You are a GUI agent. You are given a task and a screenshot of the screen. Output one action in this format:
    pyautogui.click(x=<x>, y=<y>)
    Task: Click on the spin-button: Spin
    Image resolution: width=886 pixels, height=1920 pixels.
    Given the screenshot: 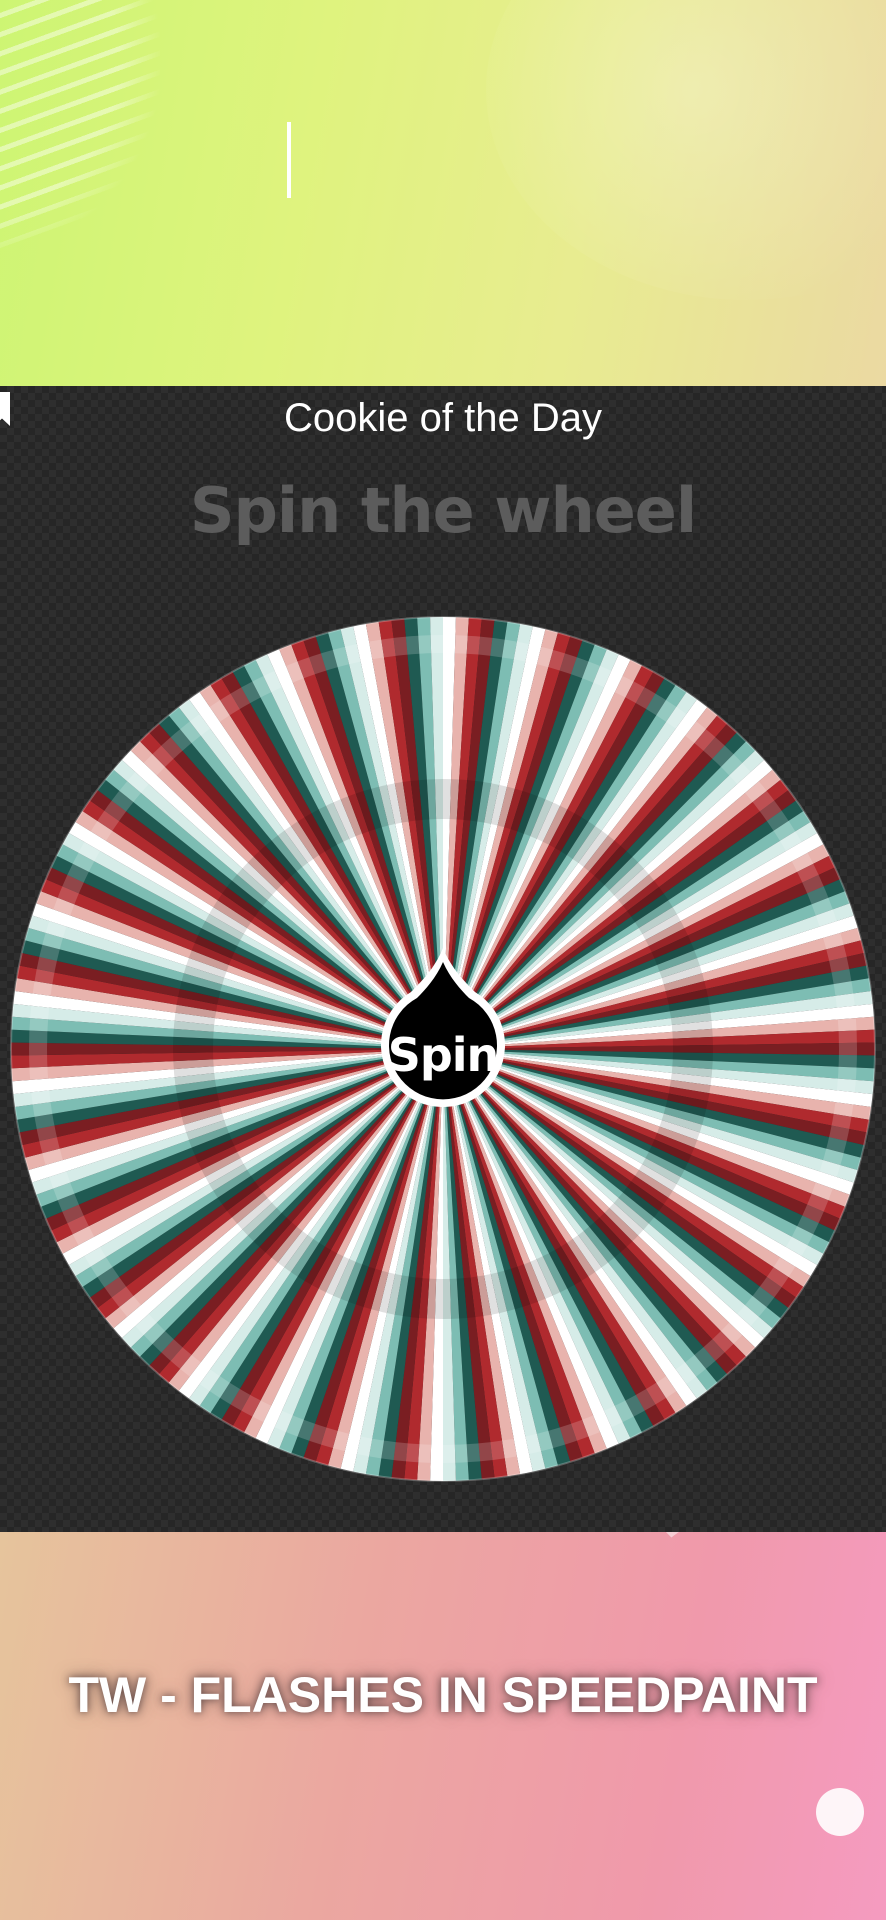 What is the action you would take?
    pyautogui.click(x=443, y=1036)
    